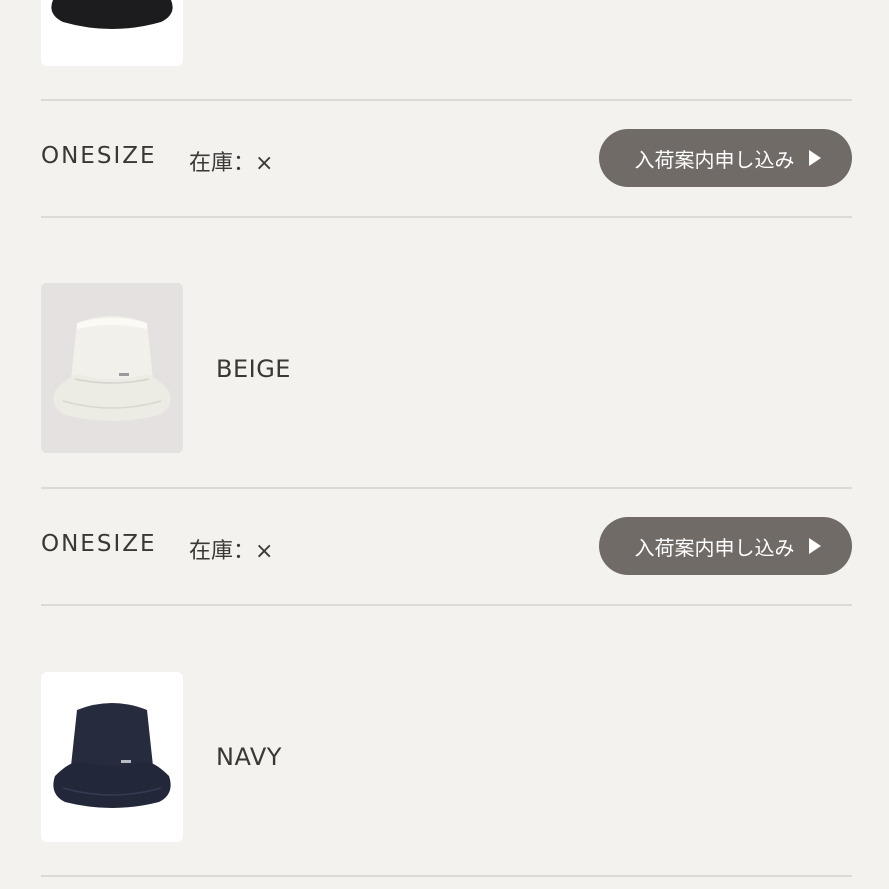  I want to click on navy-bucket-hat-image, so click(112, 757).